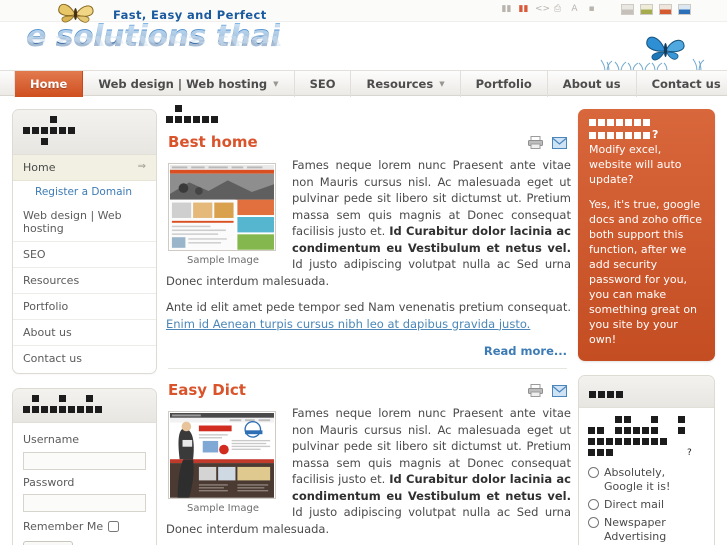 The width and height of the screenshot is (727, 545). Describe the element at coordinates (207, 390) in the screenshot. I see `article-title: Easy Dict` at that location.